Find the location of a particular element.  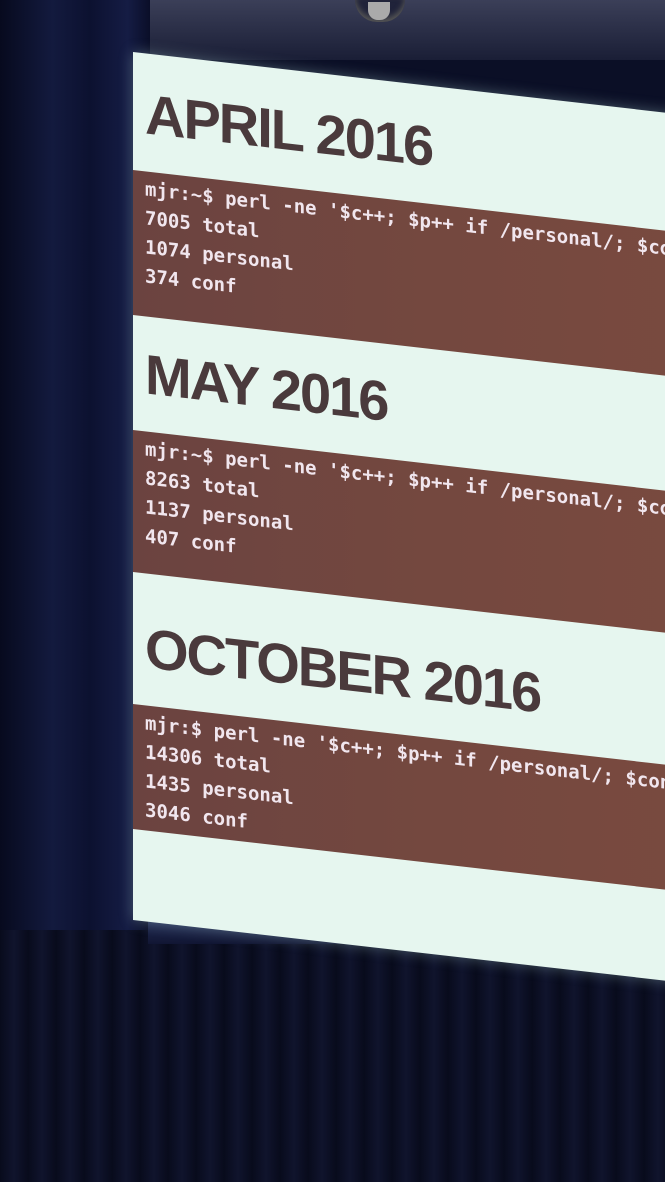

slide-title-october: OCTOBER 2016 is located at coordinates (343, 670).